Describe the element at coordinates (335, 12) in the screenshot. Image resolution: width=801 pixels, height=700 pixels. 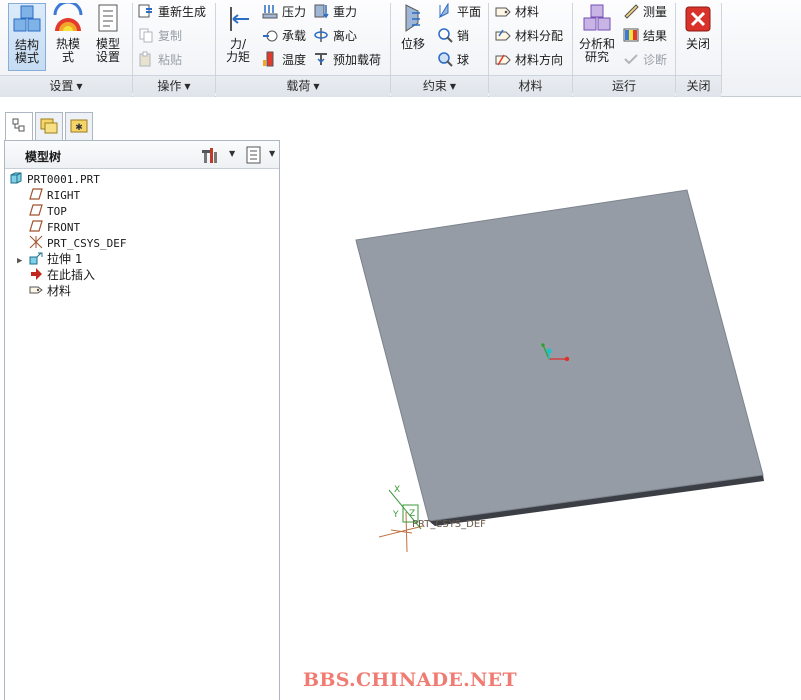
I see `gravity-button: 重力` at that location.